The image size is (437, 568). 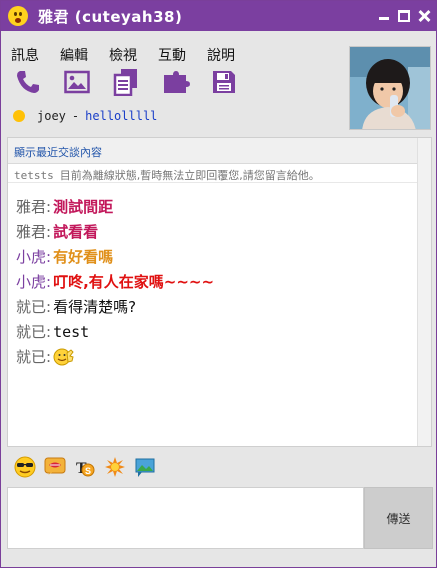 I want to click on lips-icon, so click(x=55, y=467).